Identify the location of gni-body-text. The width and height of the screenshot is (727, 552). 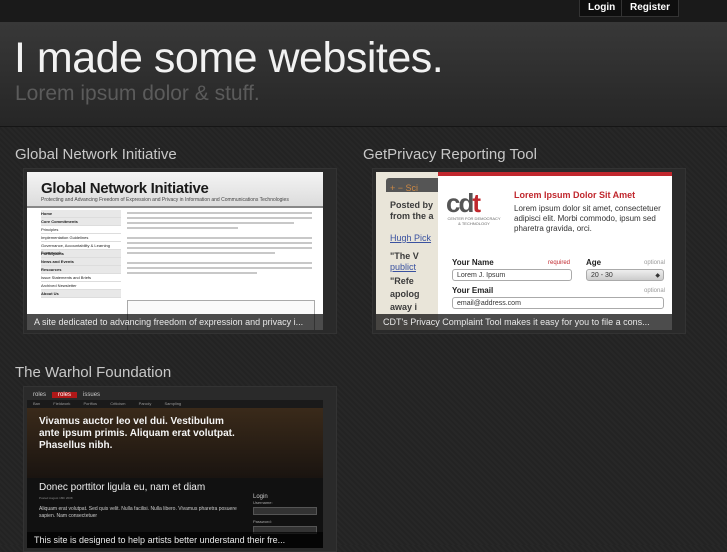
(219, 244).